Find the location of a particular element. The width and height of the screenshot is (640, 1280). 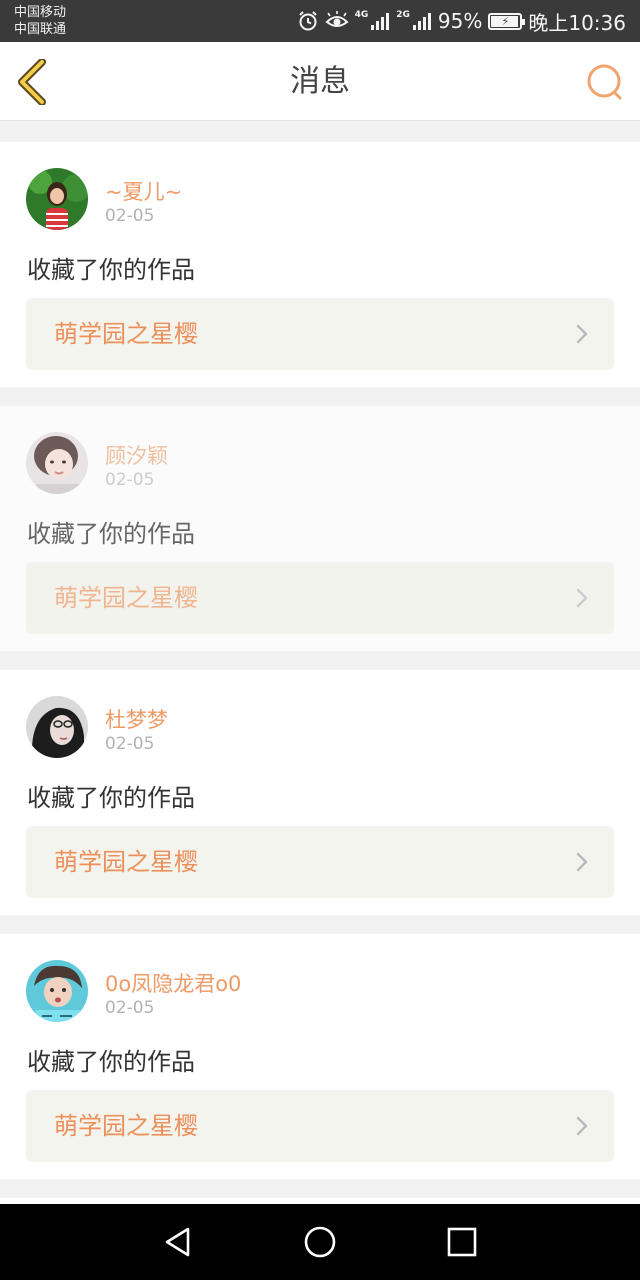

chat-button is located at coordinates (604, 82).